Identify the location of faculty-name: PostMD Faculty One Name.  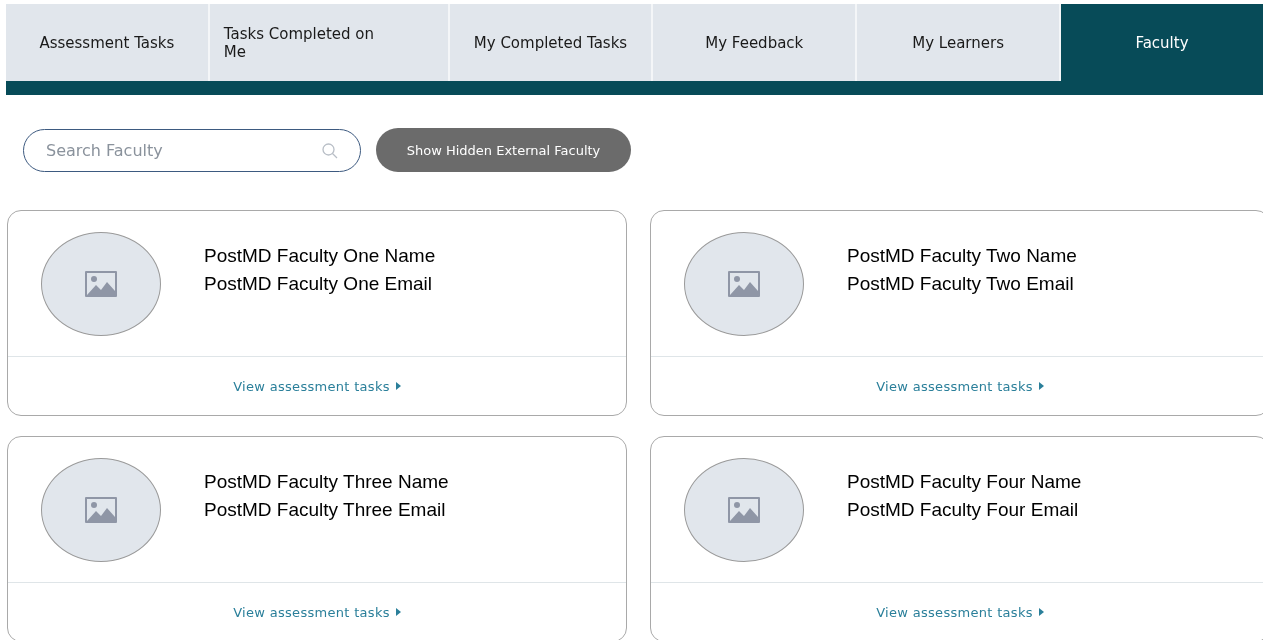
(320, 255).